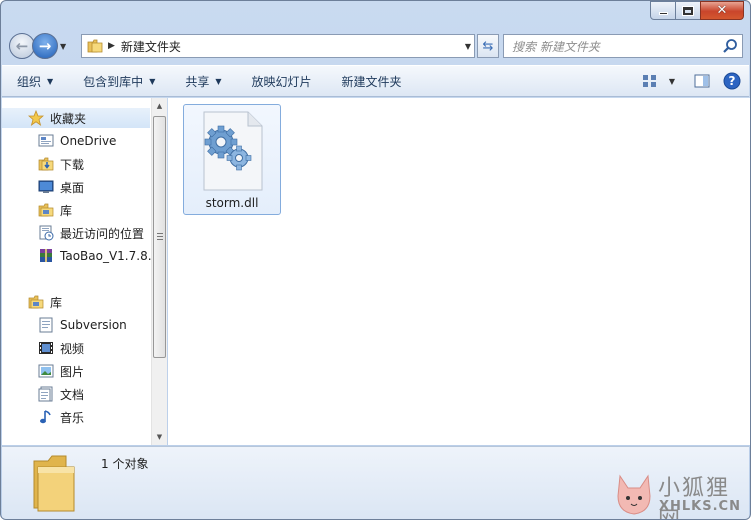 This screenshot has width=751, height=520. What do you see at coordinates (623, 46) in the screenshot?
I see `search-input: 搜索 新建文件夹` at bounding box center [623, 46].